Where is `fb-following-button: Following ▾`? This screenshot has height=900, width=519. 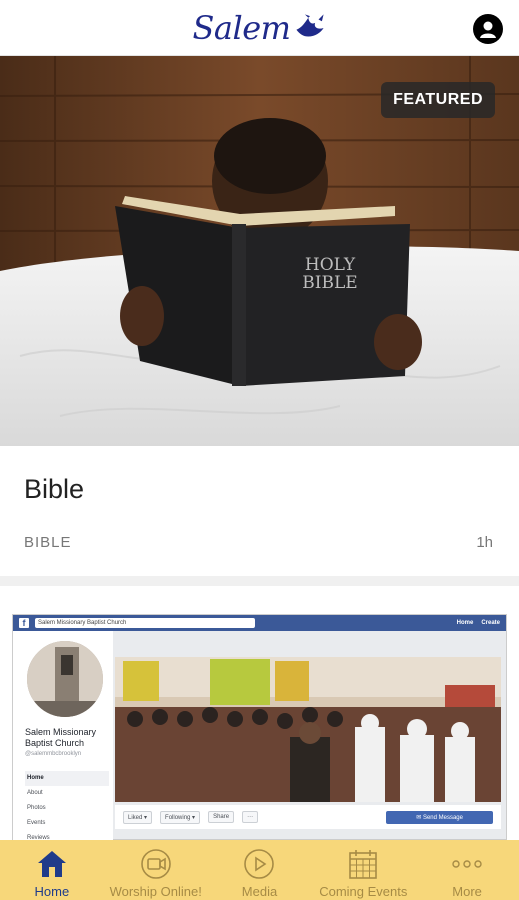
fb-following-button: Following ▾ is located at coordinates (180, 817).